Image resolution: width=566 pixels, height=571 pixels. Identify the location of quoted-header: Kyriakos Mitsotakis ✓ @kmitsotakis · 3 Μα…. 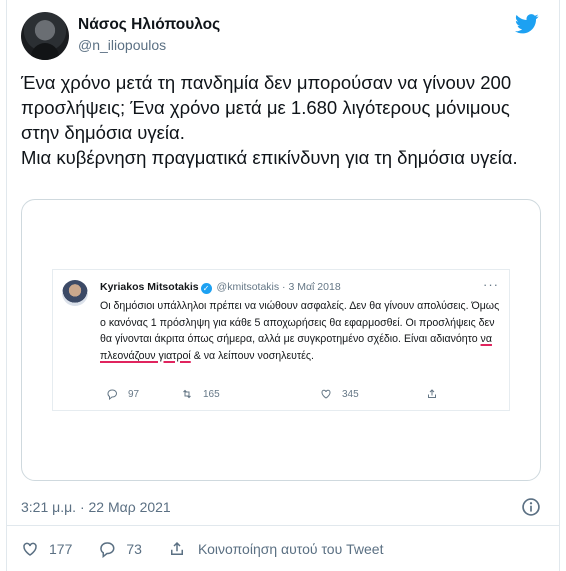
(220, 287).